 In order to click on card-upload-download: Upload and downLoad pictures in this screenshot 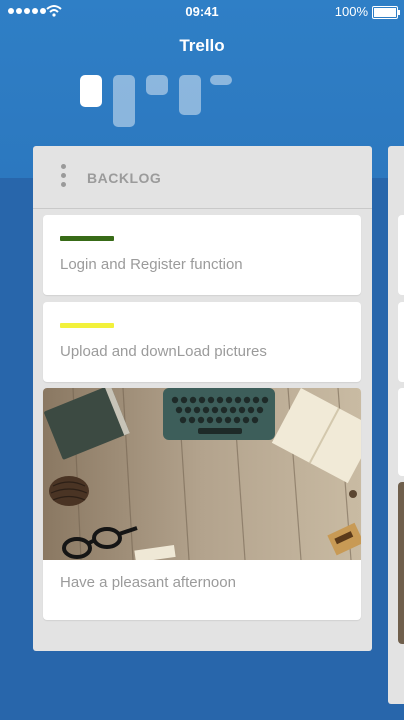, I will do `click(202, 342)`.